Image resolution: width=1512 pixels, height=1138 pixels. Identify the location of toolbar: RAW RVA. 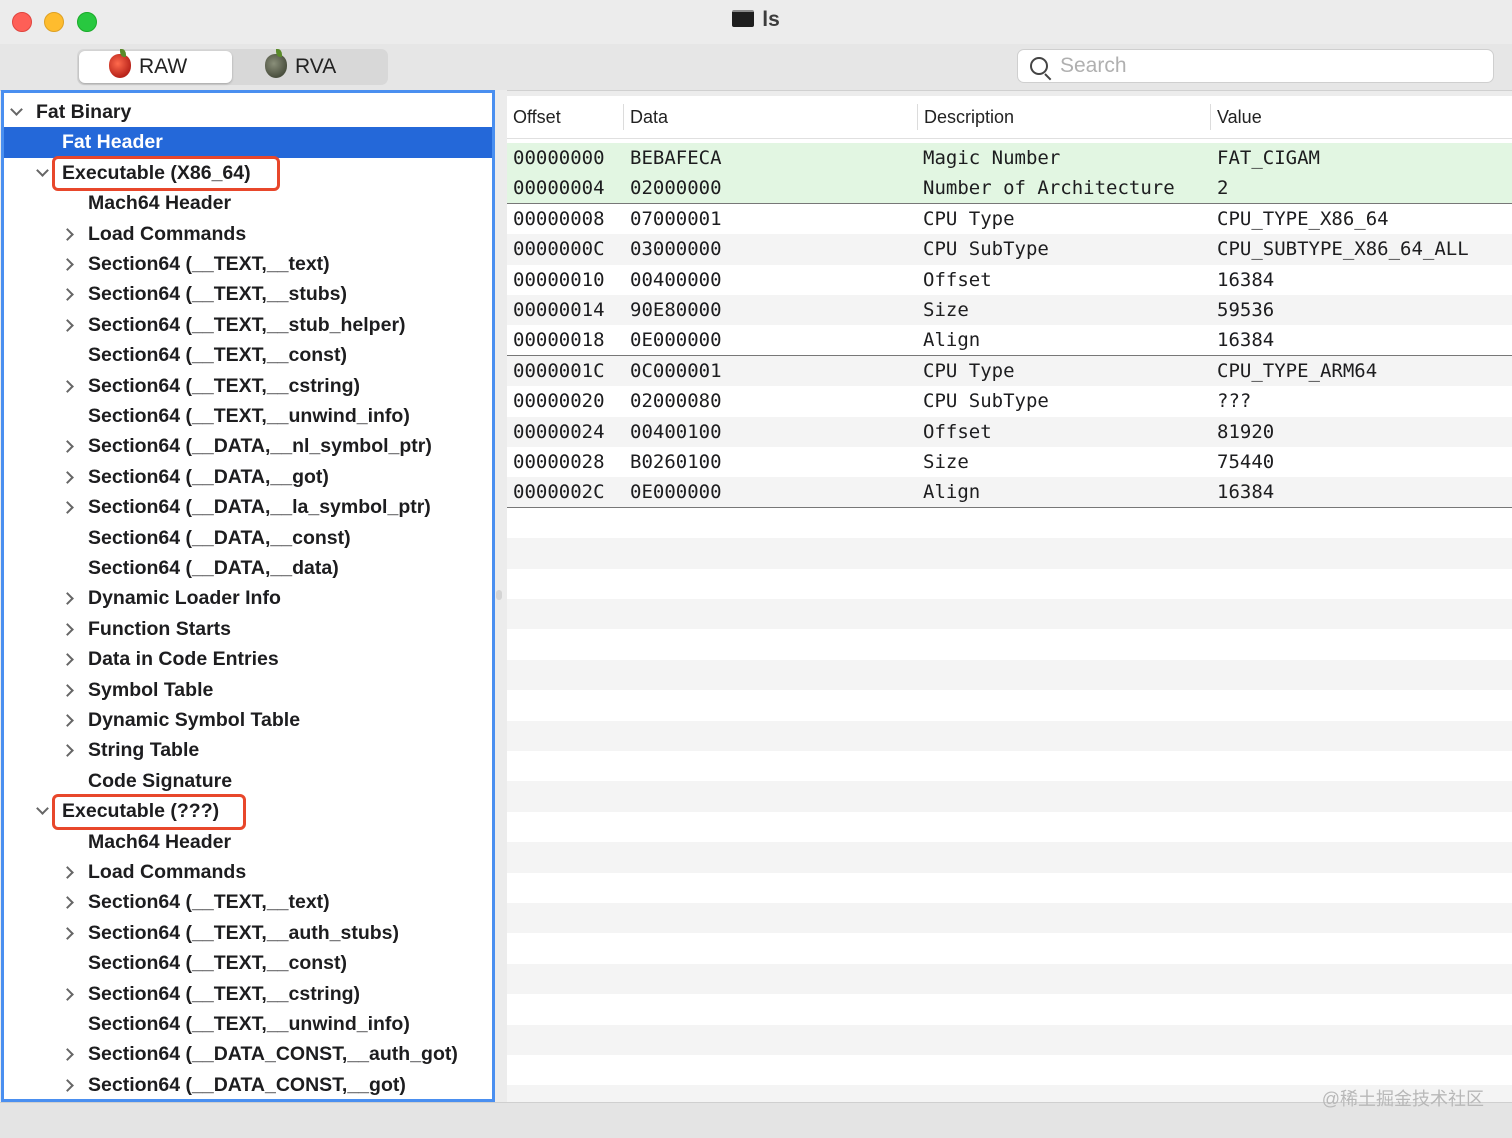
(756, 67).